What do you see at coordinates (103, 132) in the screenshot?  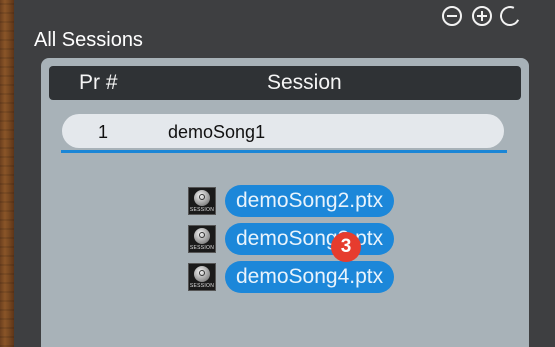 I see `row-number: 1` at bounding box center [103, 132].